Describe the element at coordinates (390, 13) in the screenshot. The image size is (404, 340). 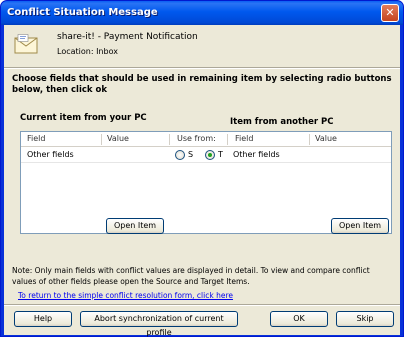
I see `close-button: ✕` at that location.